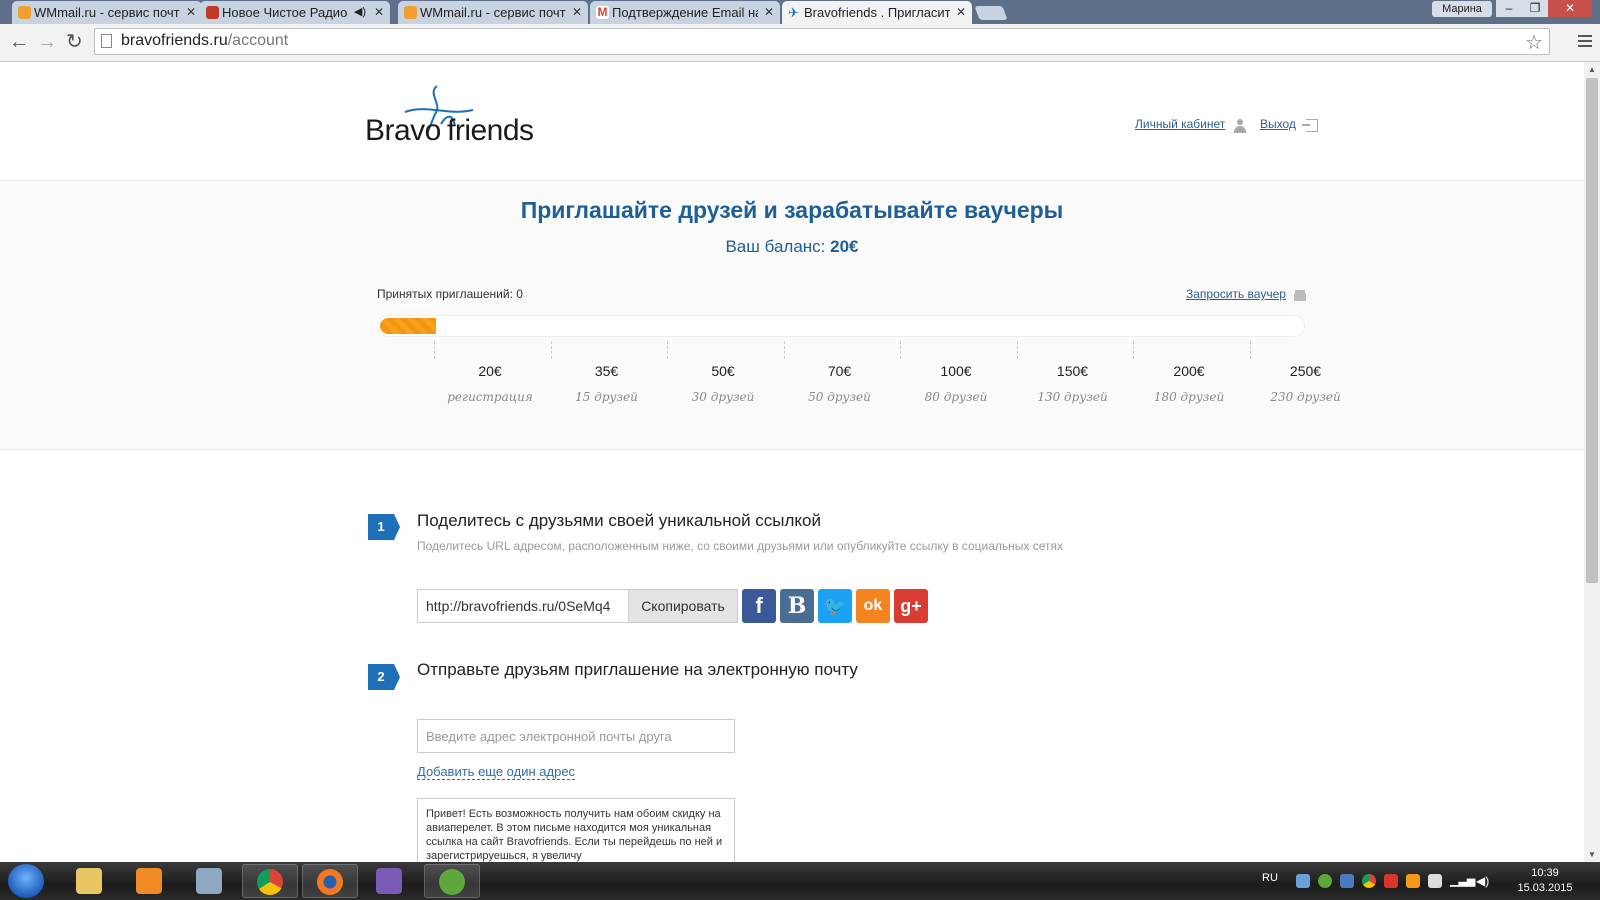  What do you see at coordinates (991, 13) in the screenshot?
I see `new-tab-button` at bounding box center [991, 13].